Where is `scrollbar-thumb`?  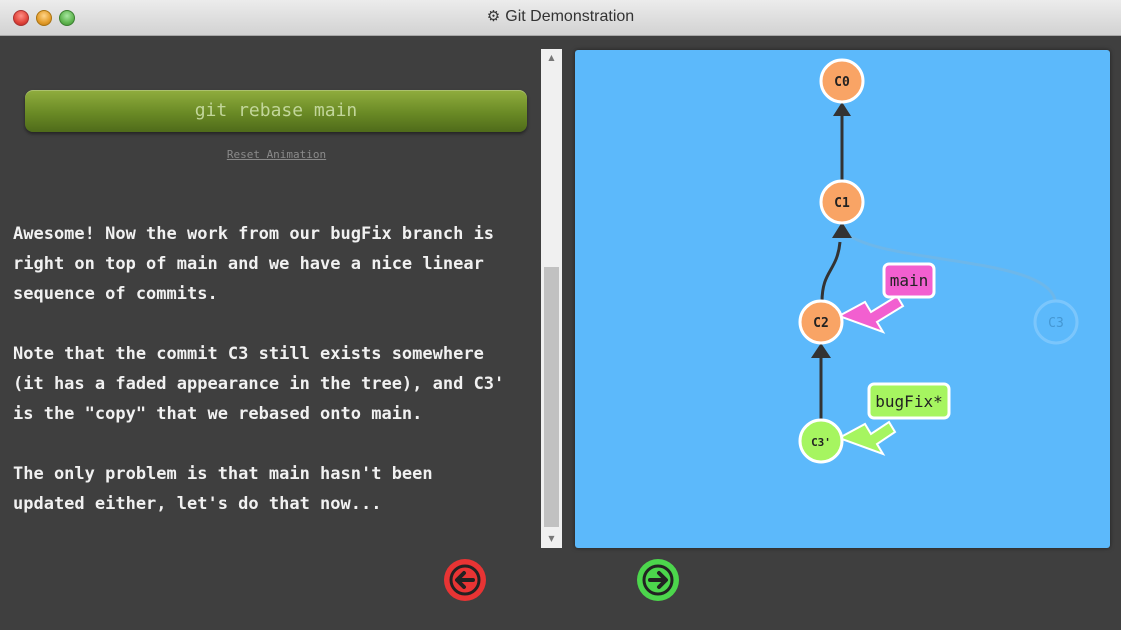 scrollbar-thumb is located at coordinates (551, 397).